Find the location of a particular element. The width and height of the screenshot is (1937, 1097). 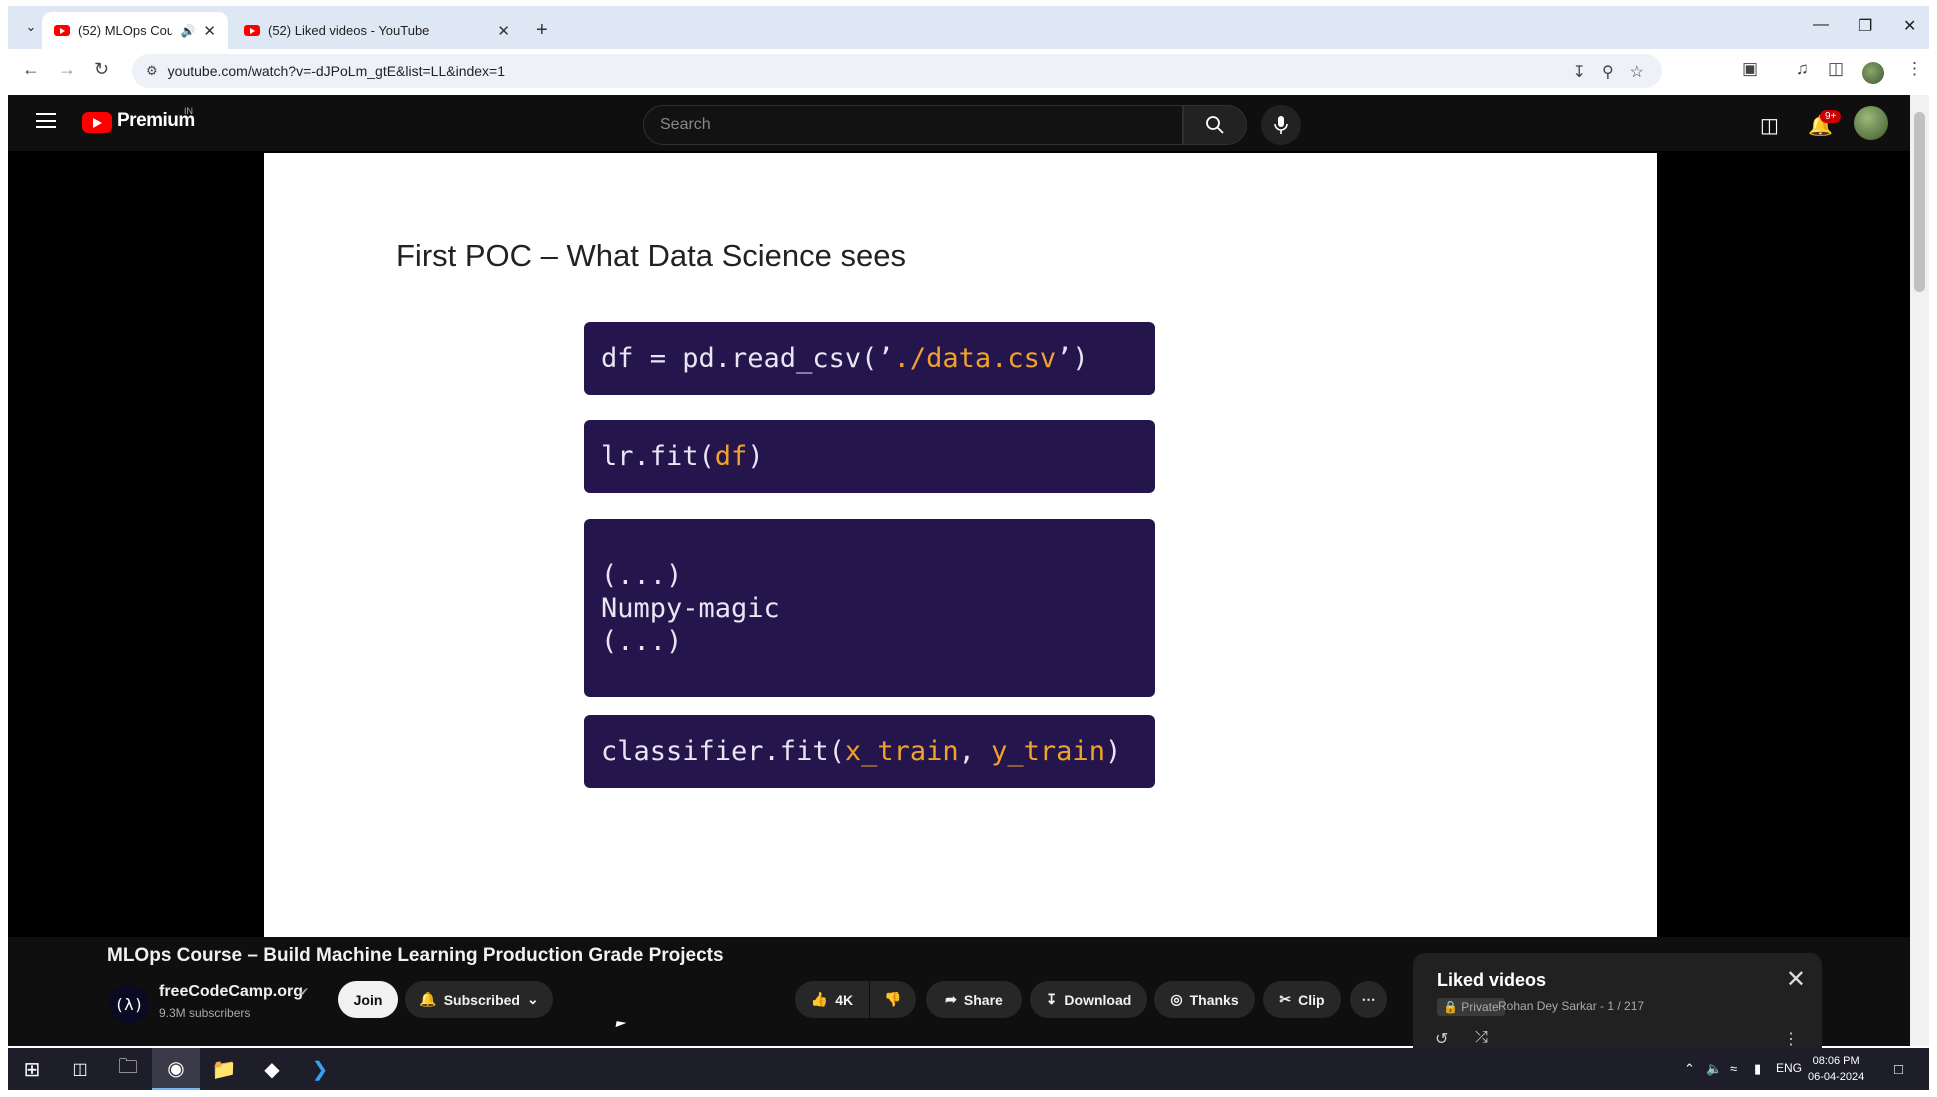

channel-avatar: (λ) is located at coordinates (129, 1004).